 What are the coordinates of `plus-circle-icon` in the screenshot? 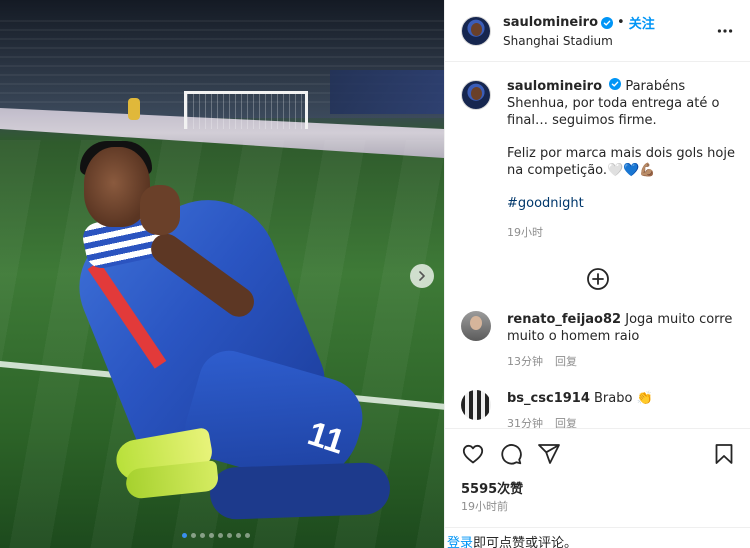 It's located at (597, 279).